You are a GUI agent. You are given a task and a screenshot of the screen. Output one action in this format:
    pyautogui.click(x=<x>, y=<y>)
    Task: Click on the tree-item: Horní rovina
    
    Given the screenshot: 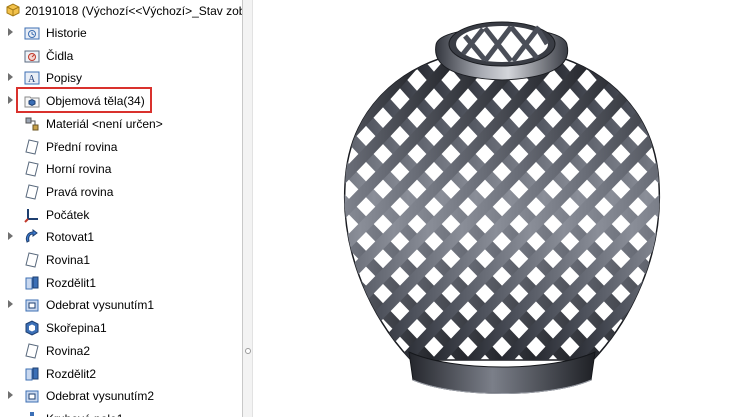 What is the action you would take?
    pyautogui.click(x=121, y=169)
    